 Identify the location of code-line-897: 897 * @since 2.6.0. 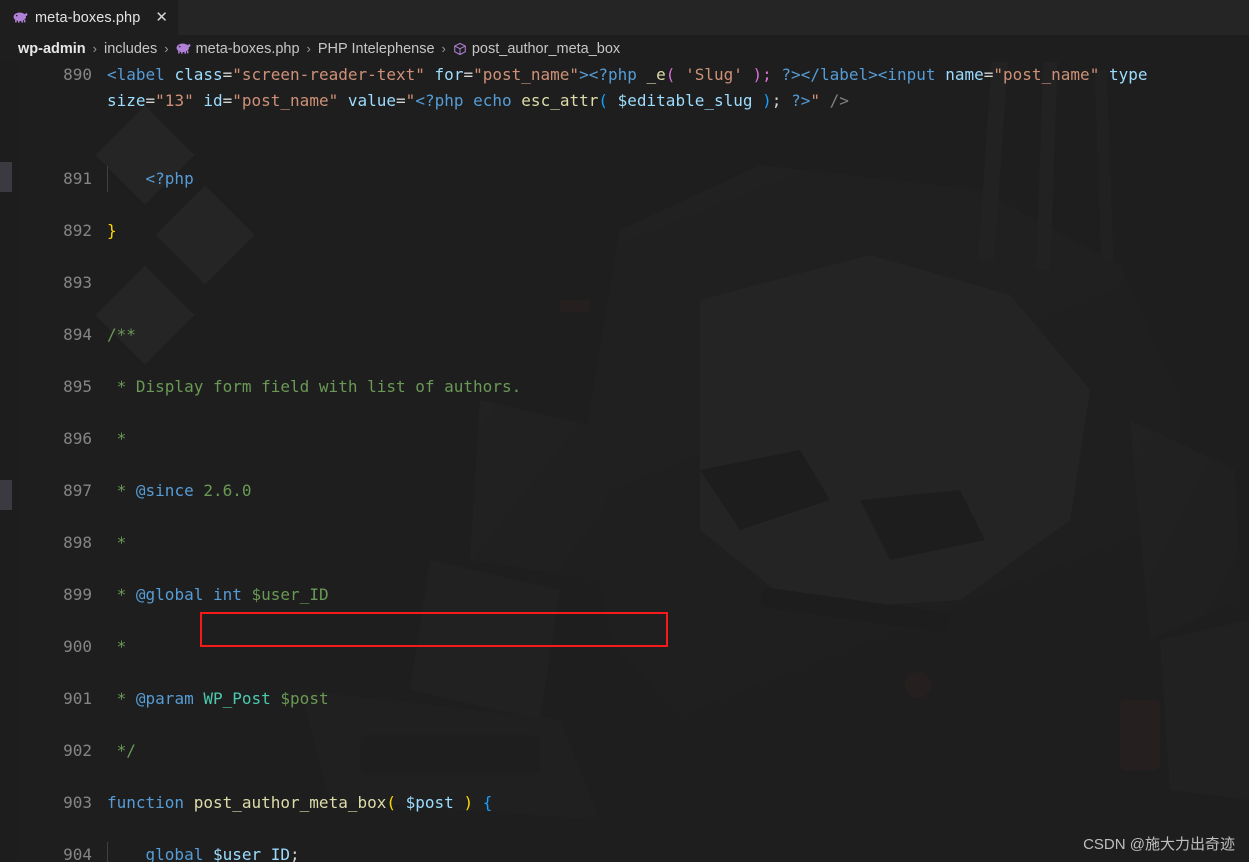
(624, 491).